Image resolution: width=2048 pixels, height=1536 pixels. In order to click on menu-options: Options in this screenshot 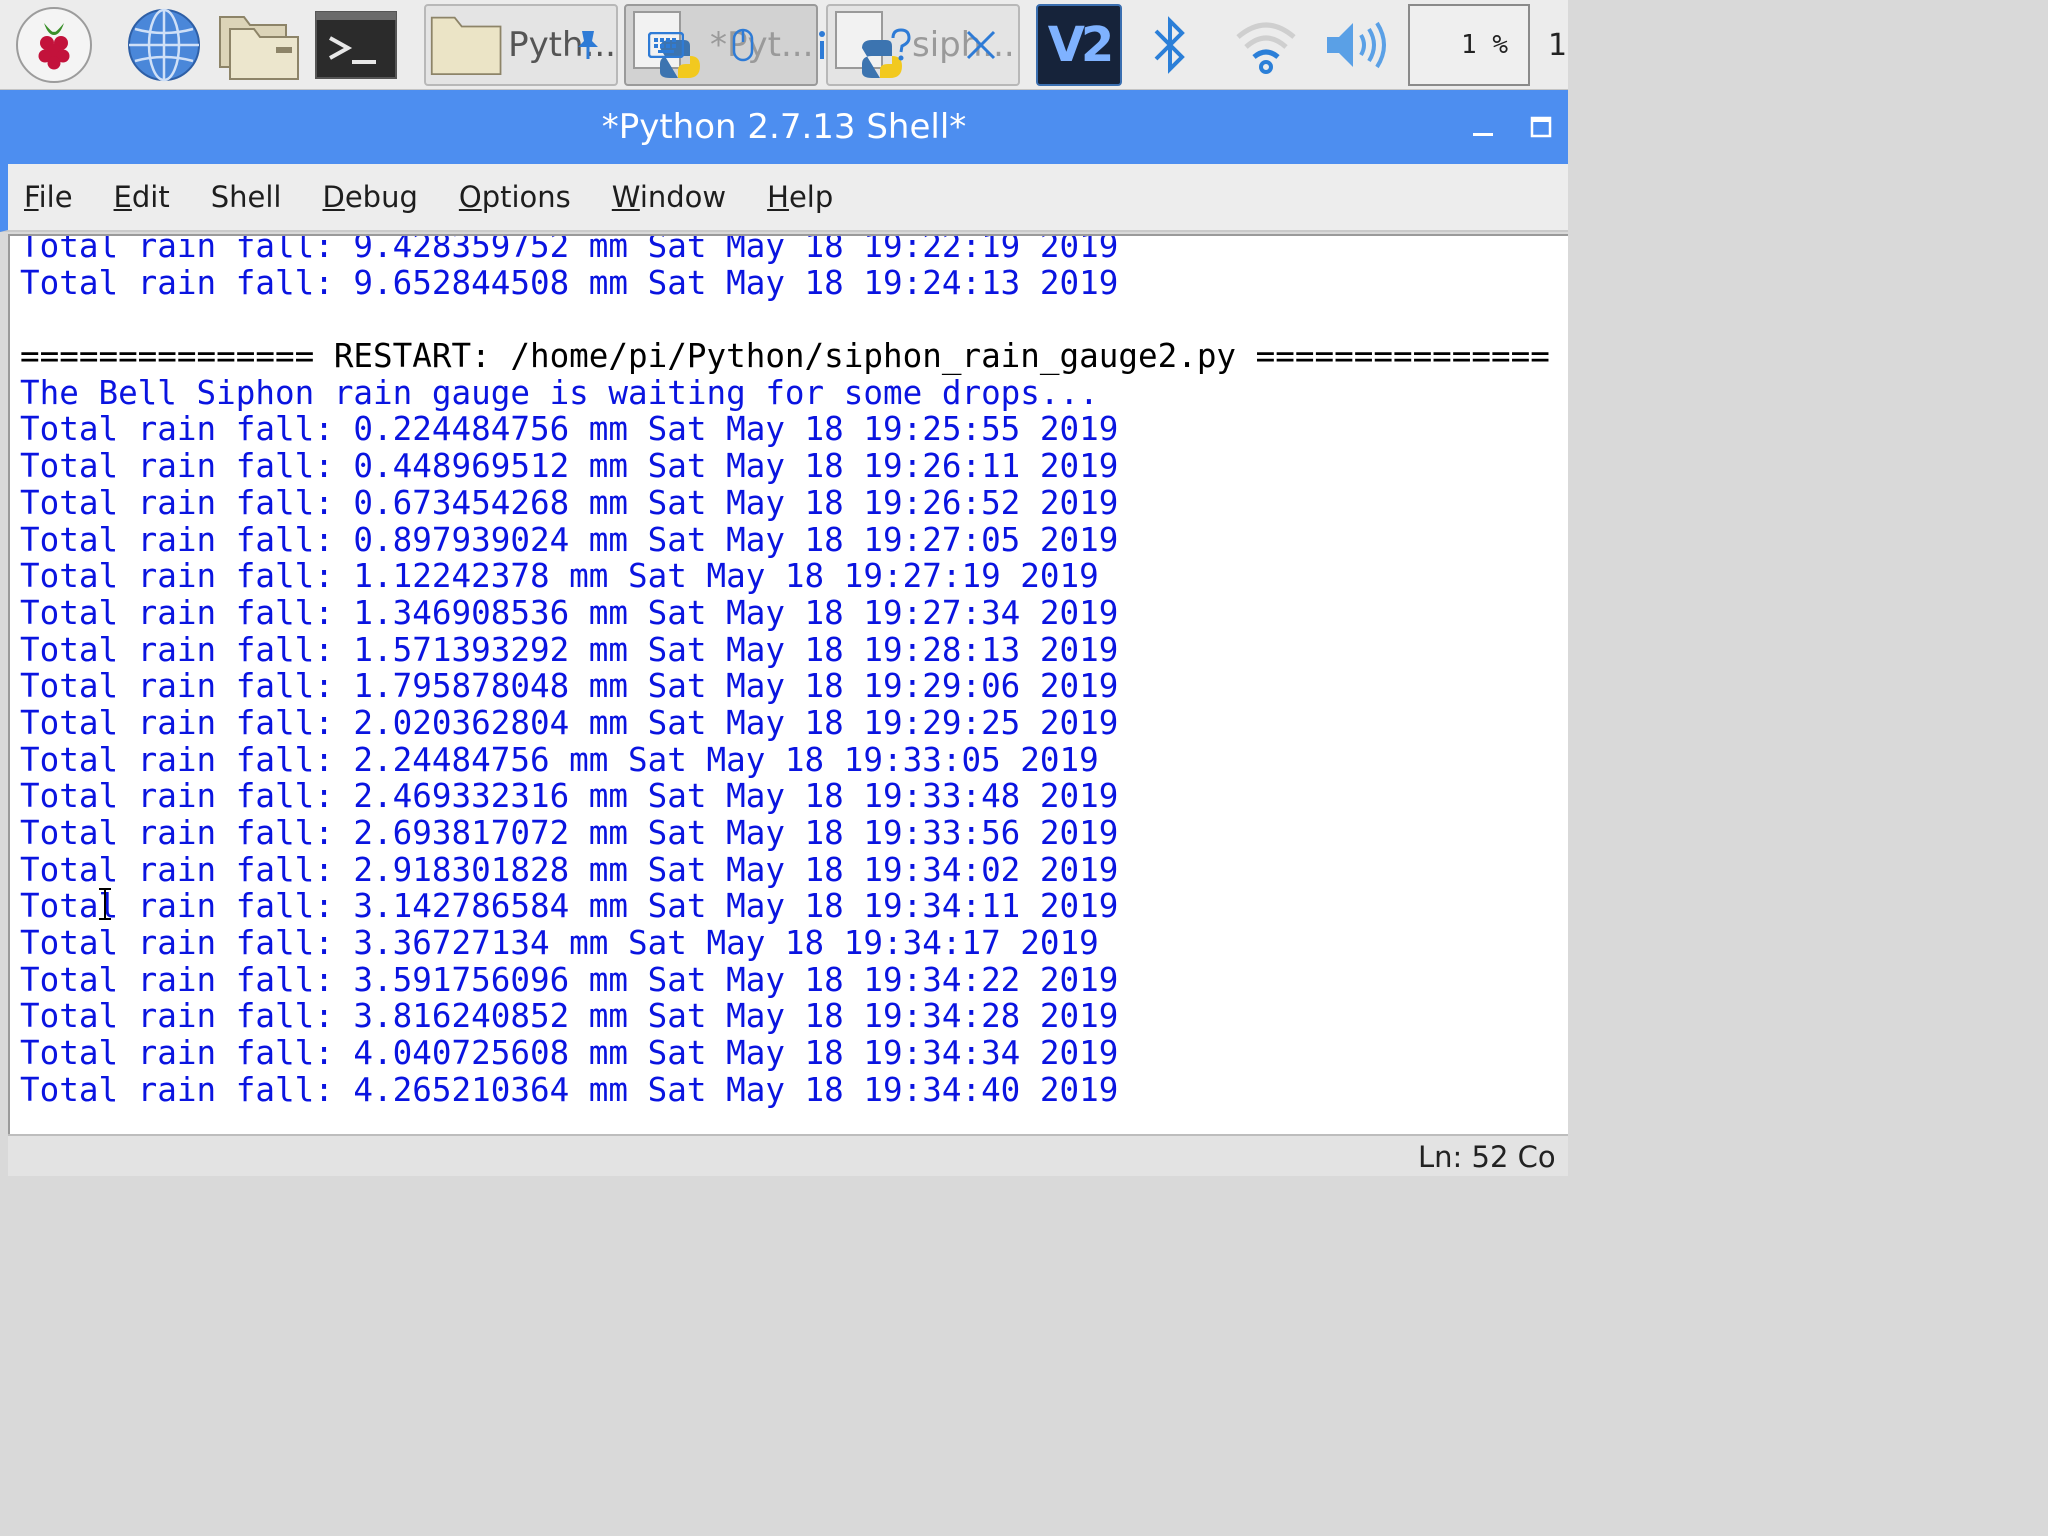, I will do `click(515, 197)`.